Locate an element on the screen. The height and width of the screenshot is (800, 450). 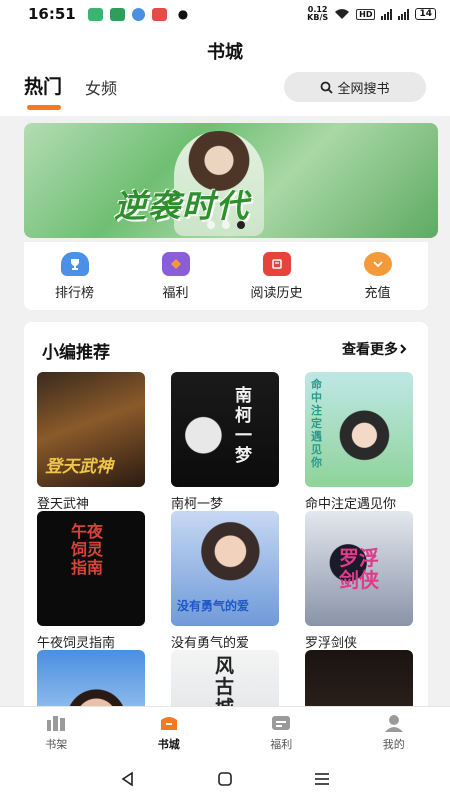
page-title: 书城 is located at coordinates (225, 52).